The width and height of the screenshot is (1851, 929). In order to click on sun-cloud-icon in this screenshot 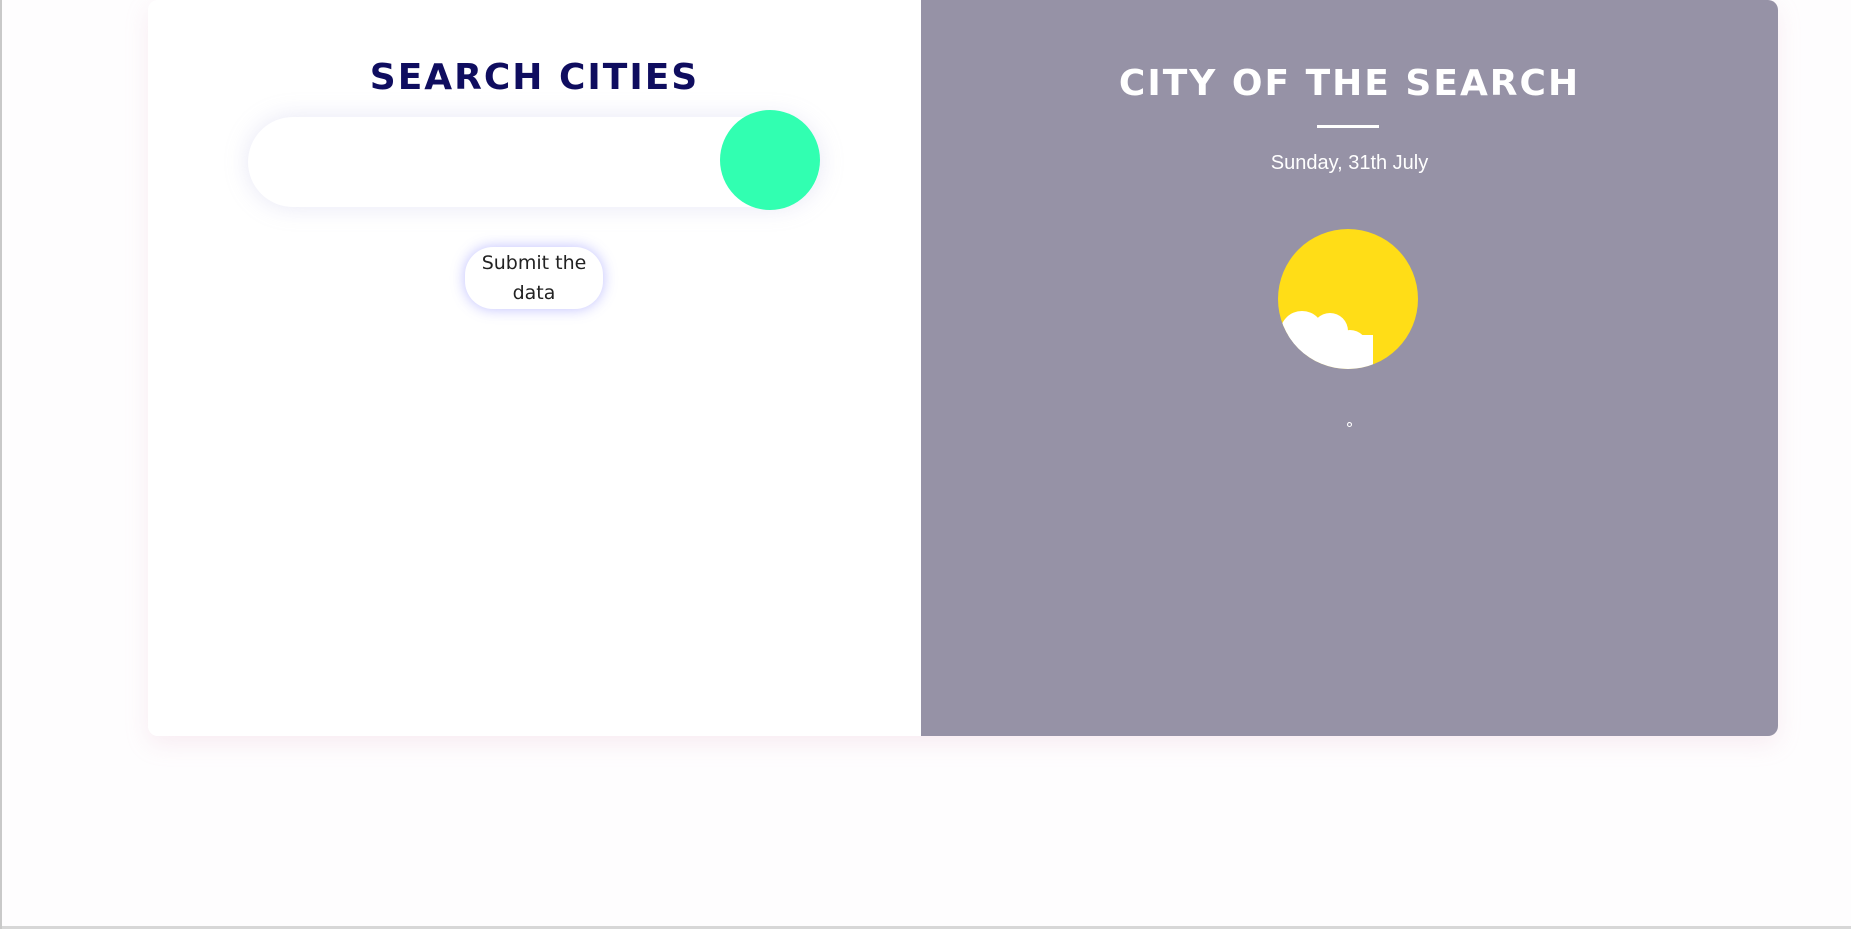, I will do `click(1348, 299)`.